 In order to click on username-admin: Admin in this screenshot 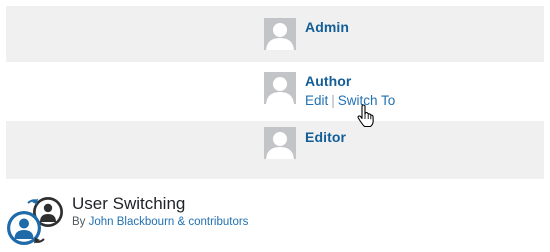, I will do `click(327, 27)`.